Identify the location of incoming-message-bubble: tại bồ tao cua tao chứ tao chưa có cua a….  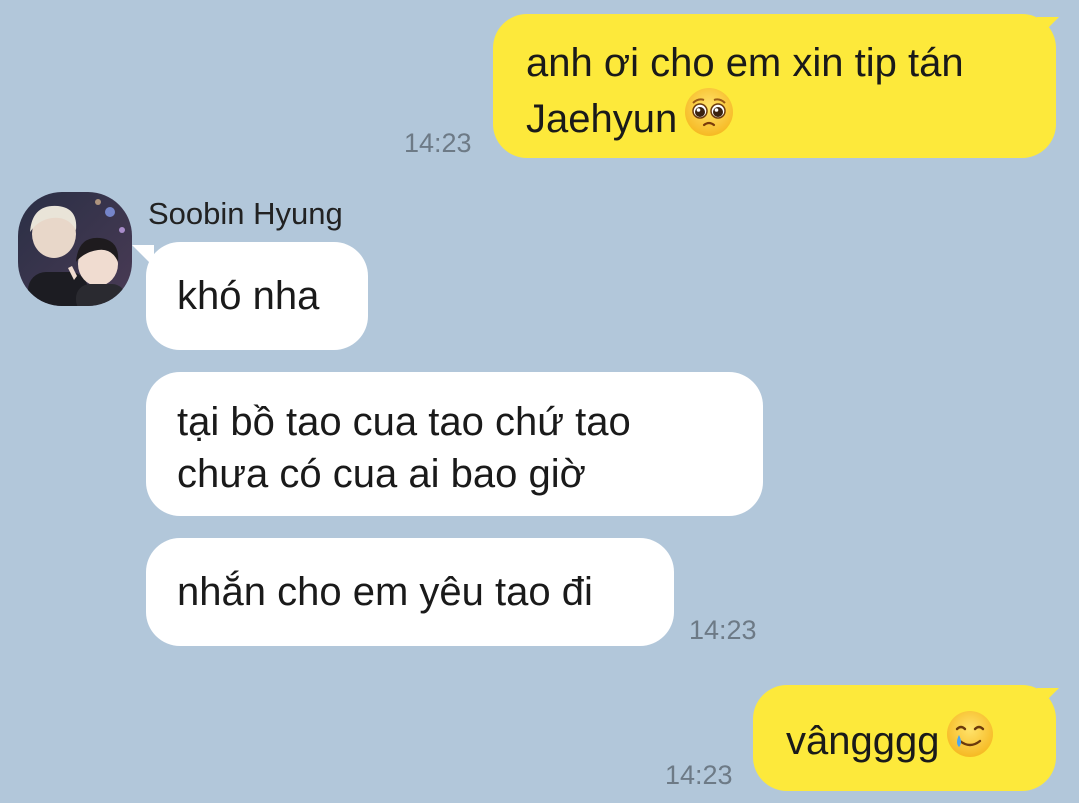
(454, 444).